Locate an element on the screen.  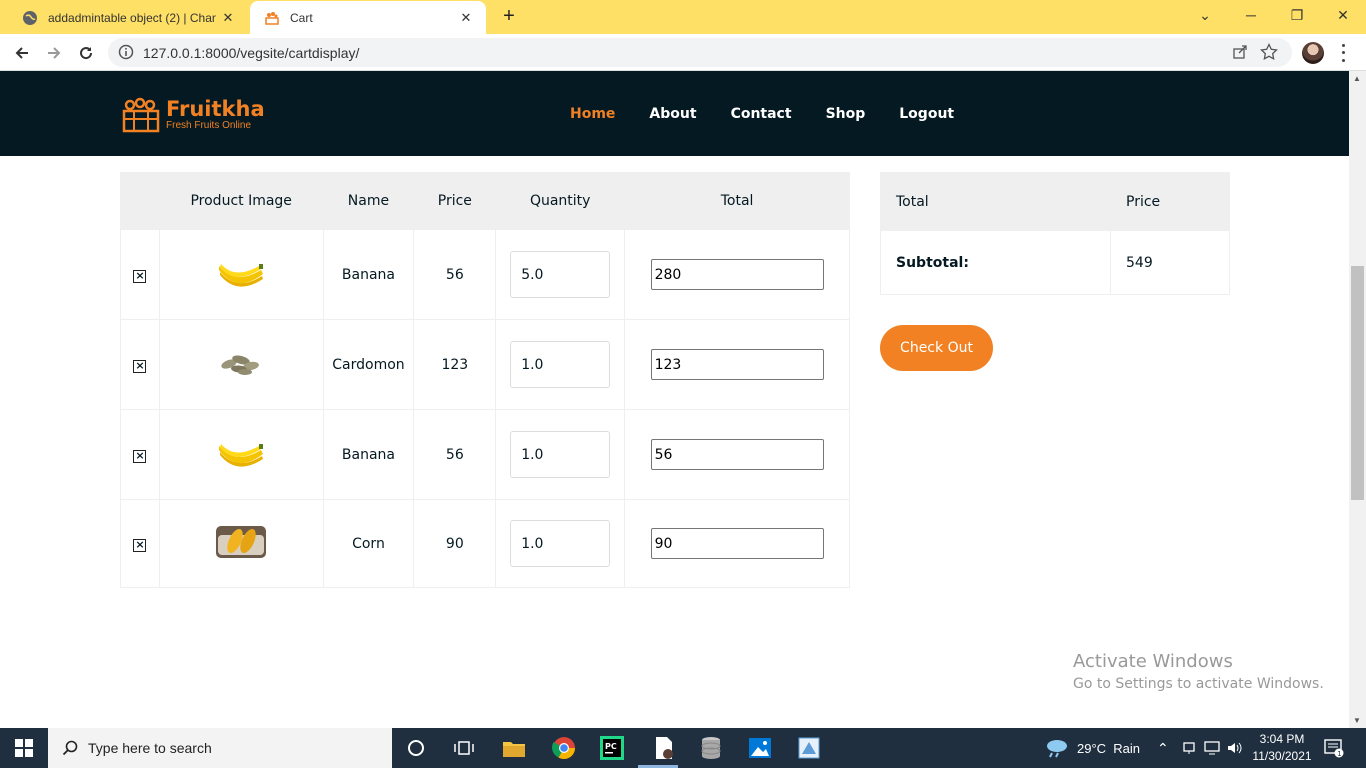
show-hidden-icons: ⌃ is located at coordinates (1163, 748).